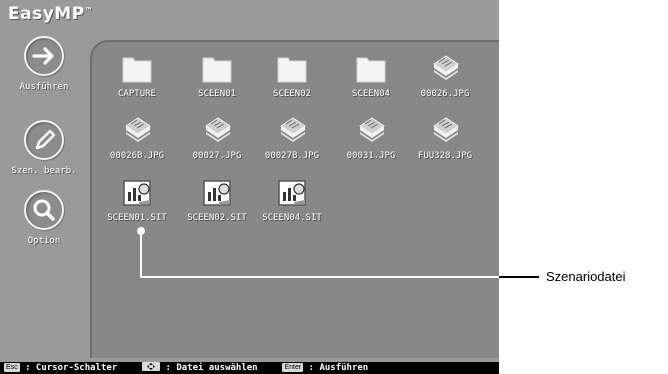 This screenshot has width=668, height=374. What do you see at coordinates (293, 367) in the screenshot?
I see `enter-key-badge: Enter` at bounding box center [293, 367].